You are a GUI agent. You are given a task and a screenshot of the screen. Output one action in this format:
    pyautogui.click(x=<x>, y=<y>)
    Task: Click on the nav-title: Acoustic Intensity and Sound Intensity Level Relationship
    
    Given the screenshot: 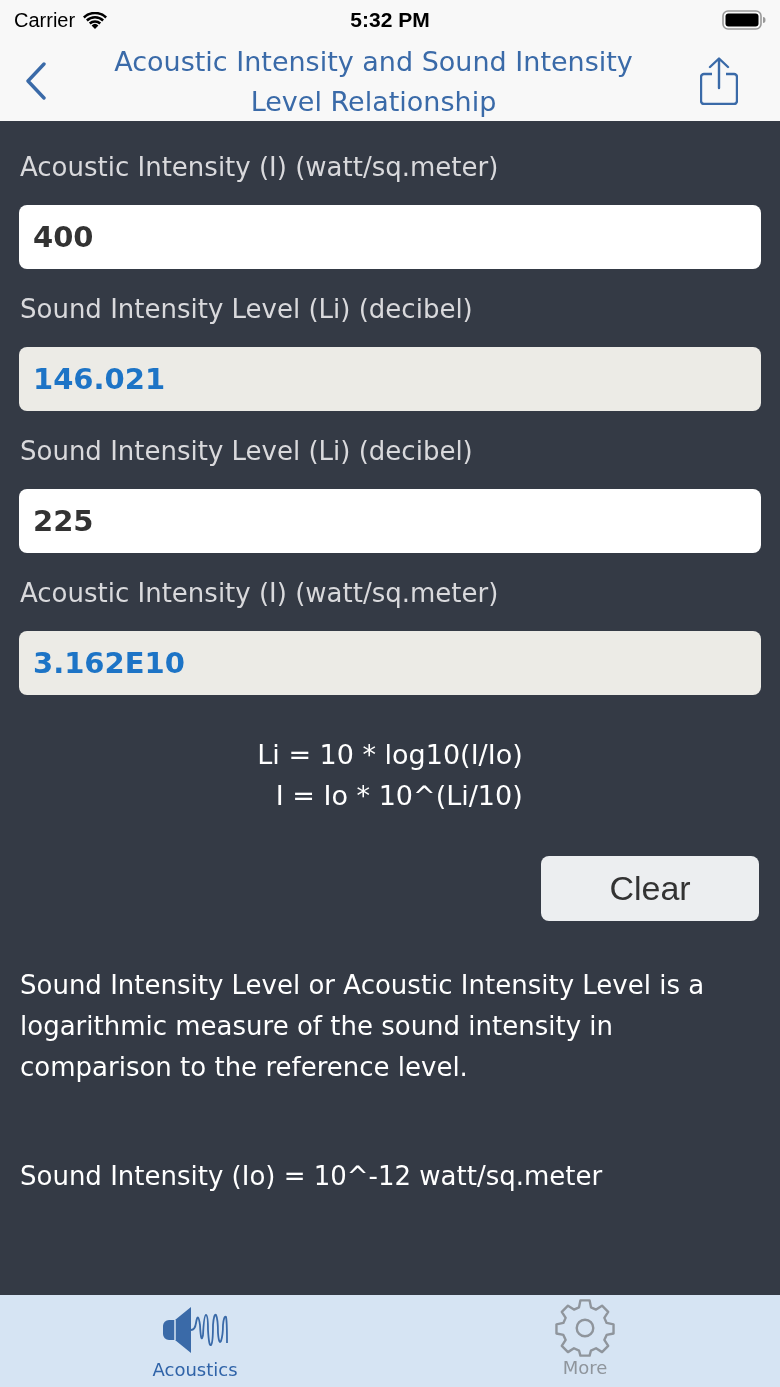 What is the action you would take?
    pyautogui.click(x=373, y=81)
    